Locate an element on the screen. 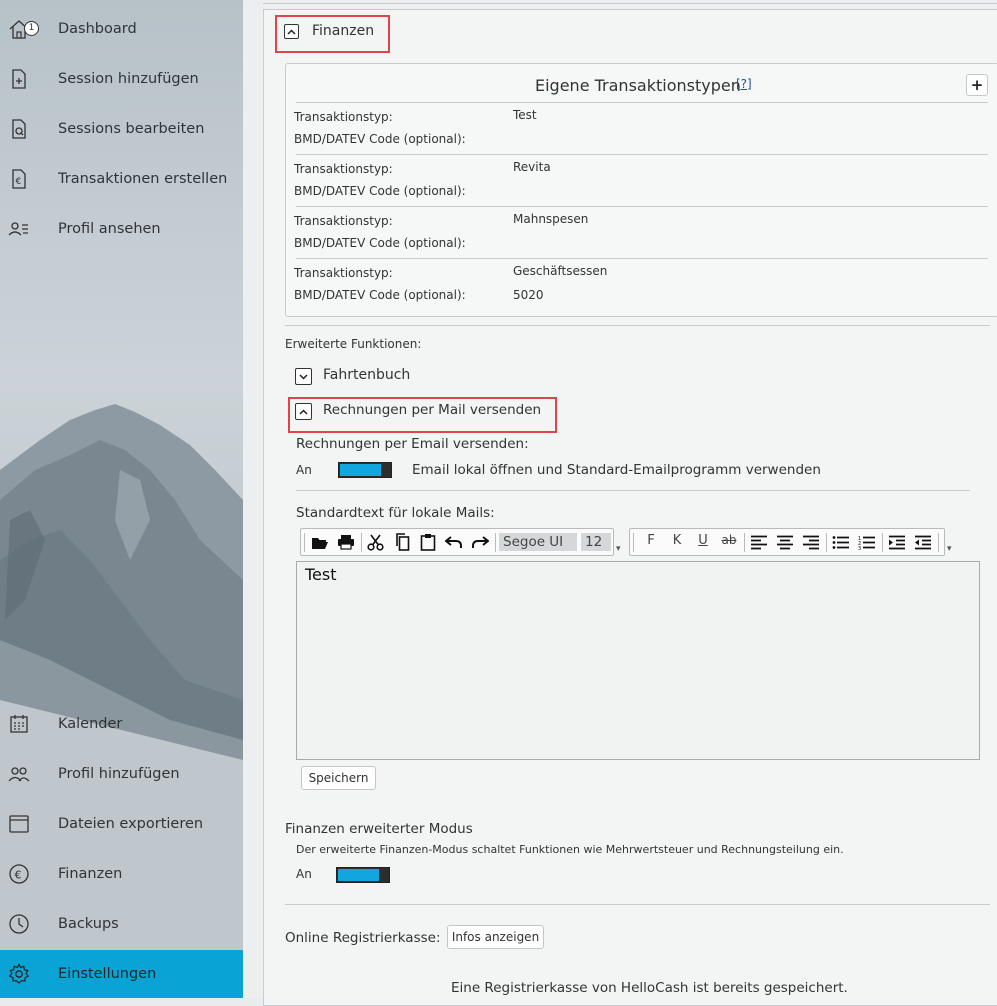 Image resolution: width=997 pixels, height=1006 pixels. numbered-list-icon: 123 is located at coordinates (867, 542).